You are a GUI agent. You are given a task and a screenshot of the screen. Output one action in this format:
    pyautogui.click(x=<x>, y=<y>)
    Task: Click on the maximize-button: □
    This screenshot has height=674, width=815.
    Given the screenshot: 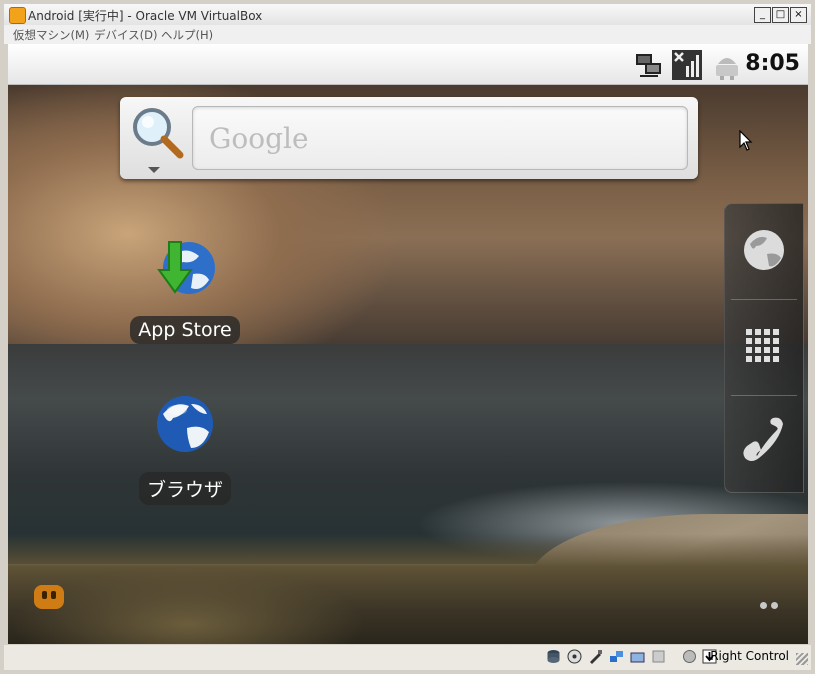 What is the action you would take?
    pyautogui.click(x=780, y=15)
    